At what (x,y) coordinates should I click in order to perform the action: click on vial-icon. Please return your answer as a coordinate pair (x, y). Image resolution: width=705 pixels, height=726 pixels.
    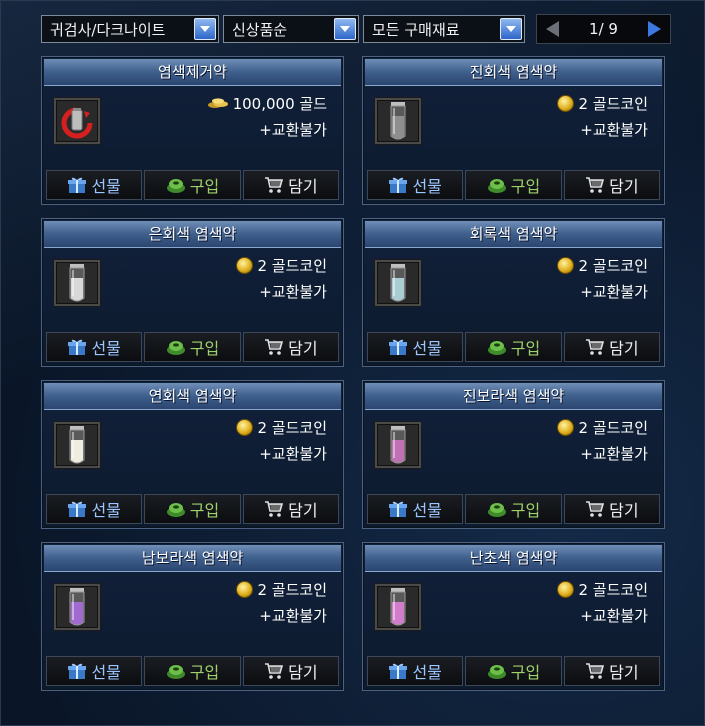
    Looking at the image, I should click on (398, 121).